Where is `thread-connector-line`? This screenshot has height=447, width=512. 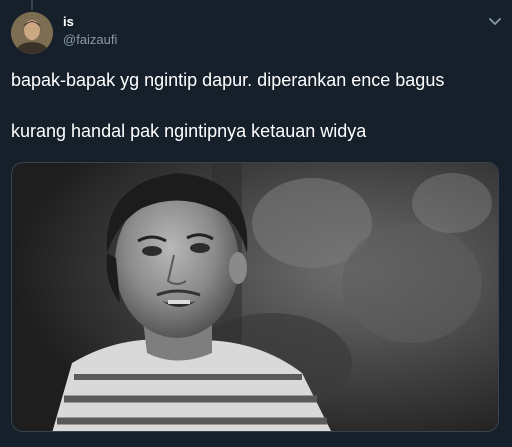
thread-connector-line is located at coordinates (32, 5).